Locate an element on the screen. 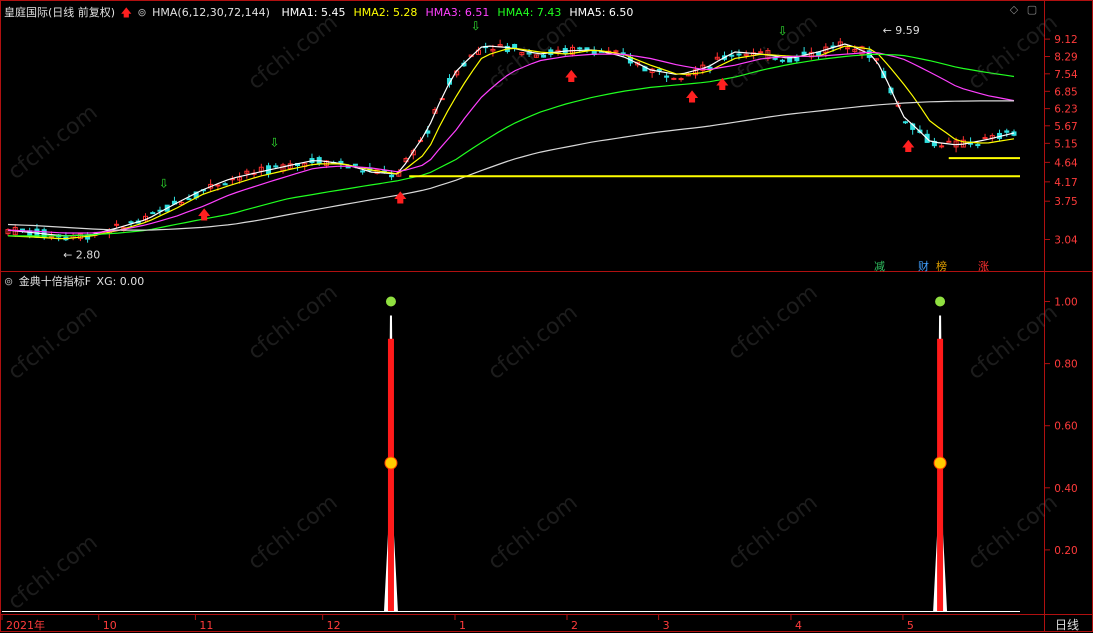  hma-legend-item: HMA3: 6.51 is located at coordinates (457, 12).